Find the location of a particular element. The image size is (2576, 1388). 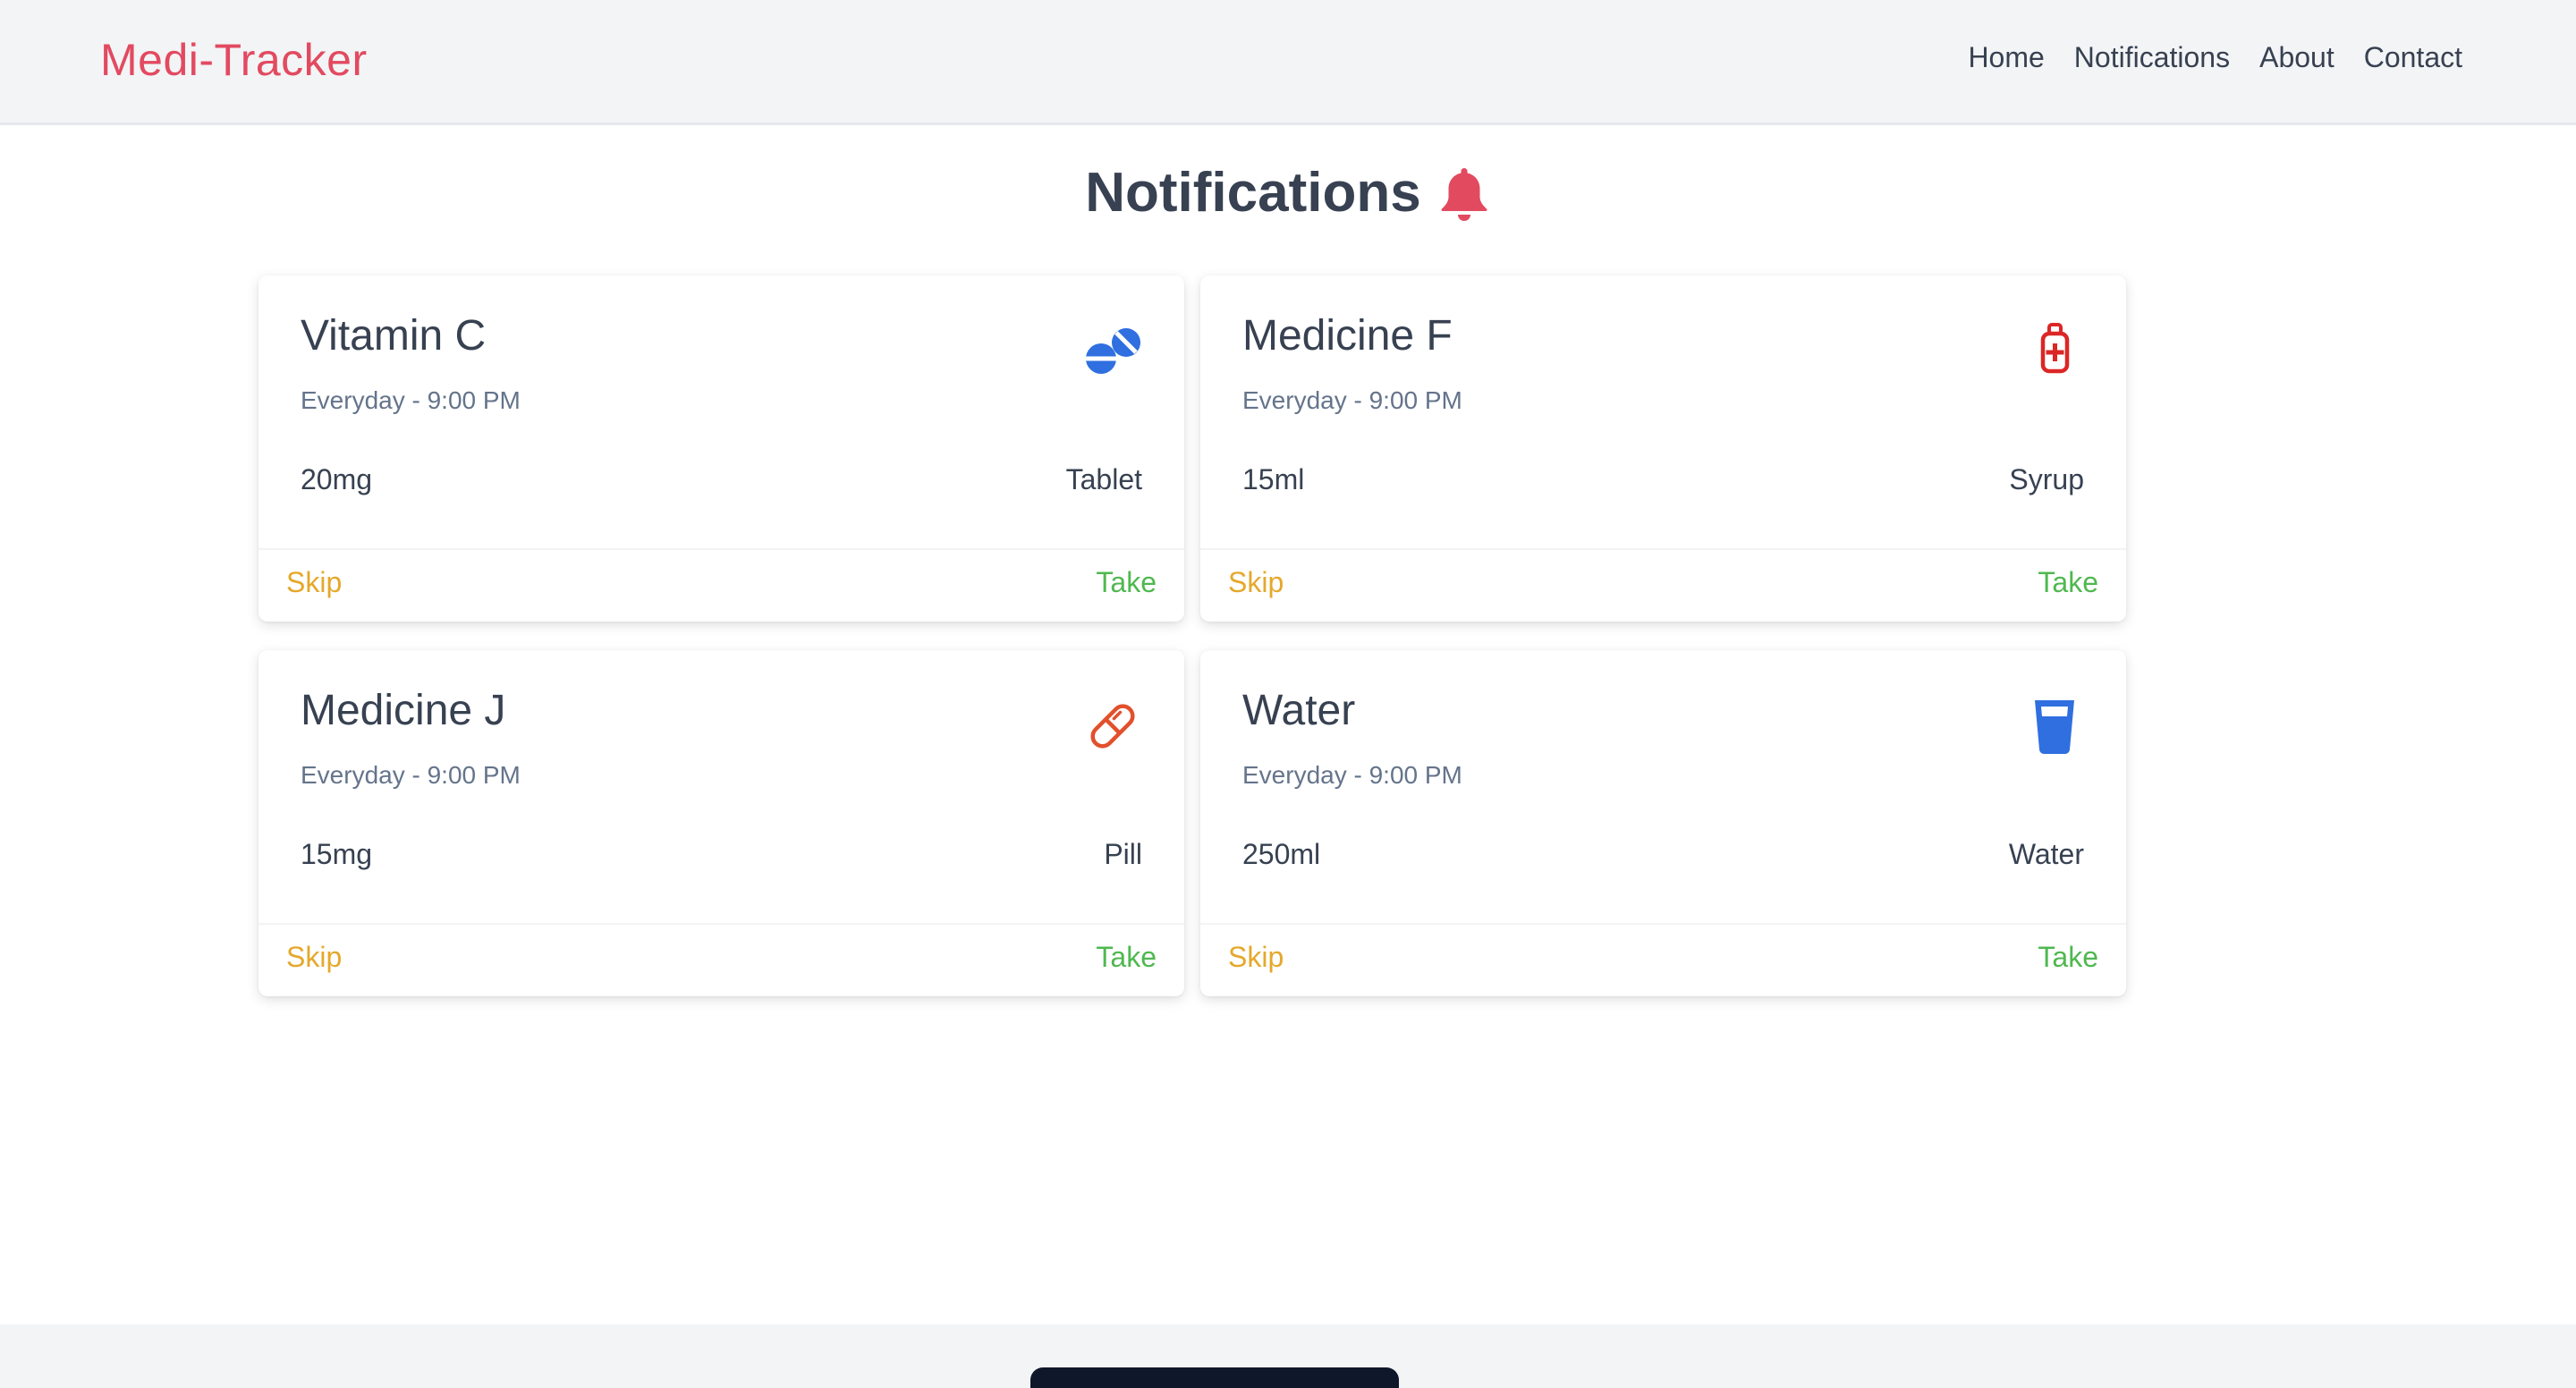

medication-name: Vitamin C is located at coordinates (394, 336).